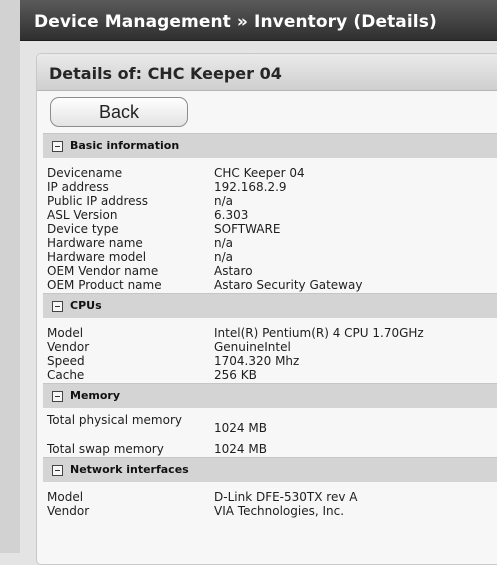 The height and width of the screenshot is (565, 497). What do you see at coordinates (235, 375) in the screenshot?
I see `field-value: 256 KB` at bounding box center [235, 375].